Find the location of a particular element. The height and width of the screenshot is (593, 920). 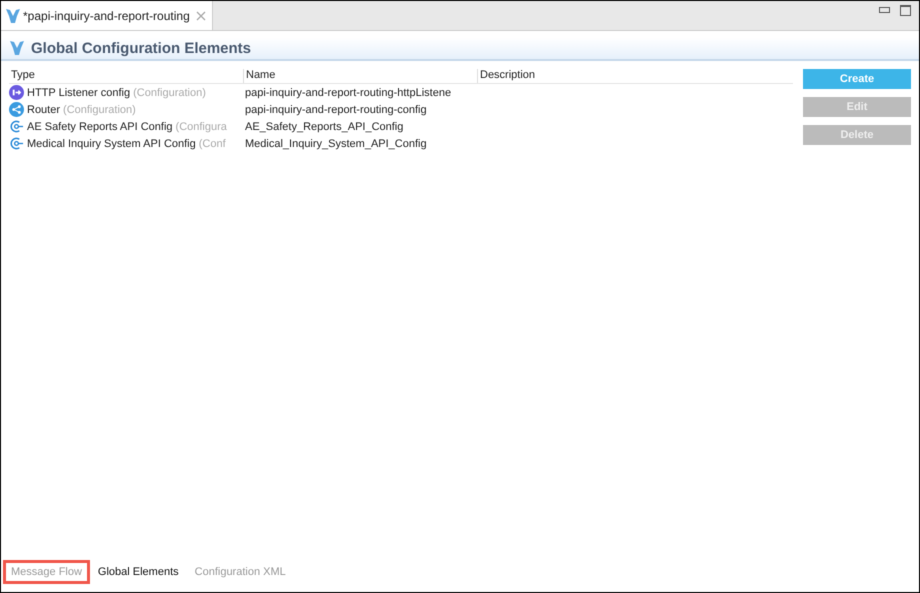

listener-icon is located at coordinates (16, 92).